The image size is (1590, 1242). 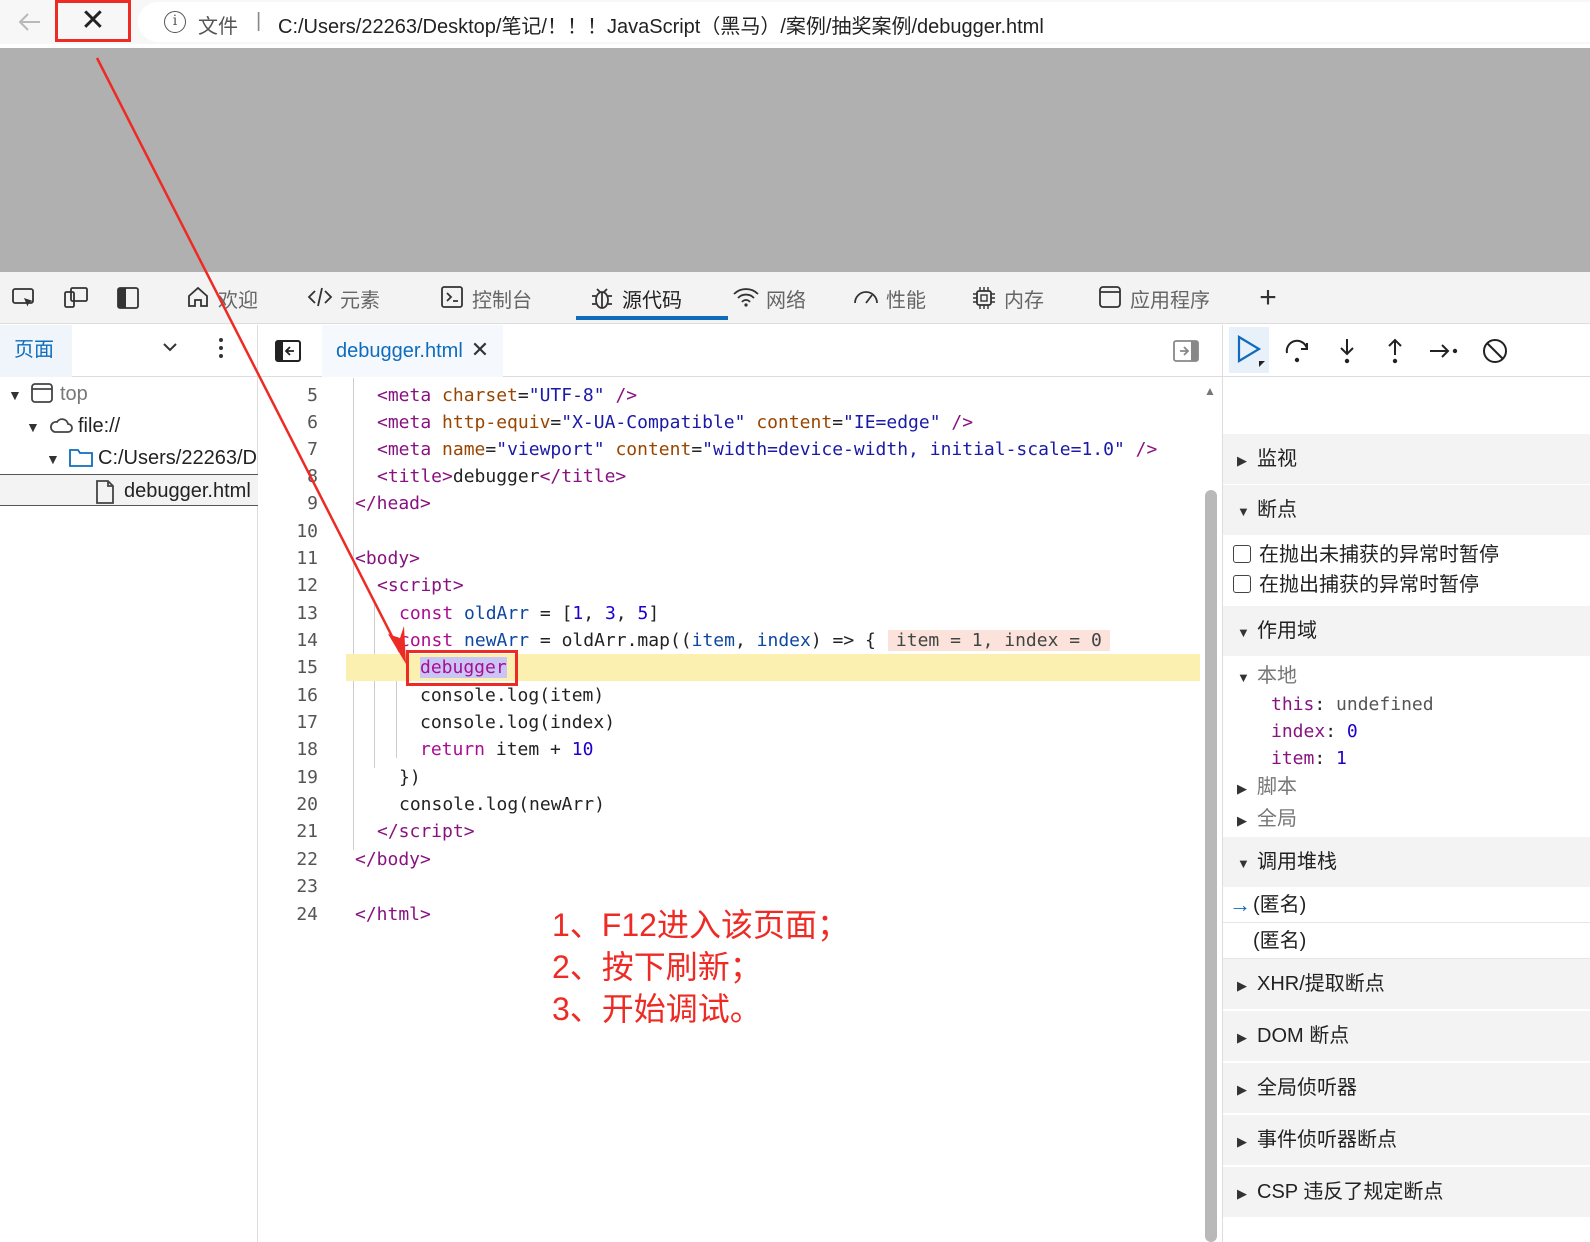 I want to click on devtools-toolbar: 欢迎 元素 控制台 源代码 网络 性能 内存 应用程序 +, so click(x=795, y=298).